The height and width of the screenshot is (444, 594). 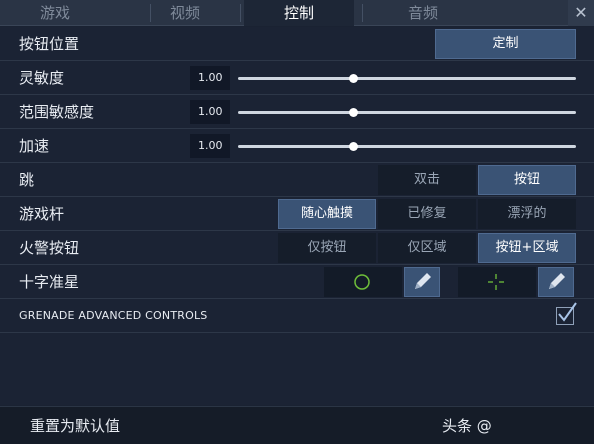 What do you see at coordinates (49, 282) in the screenshot?
I see `crosshair-label: 十字准星` at bounding box center [49, 282].